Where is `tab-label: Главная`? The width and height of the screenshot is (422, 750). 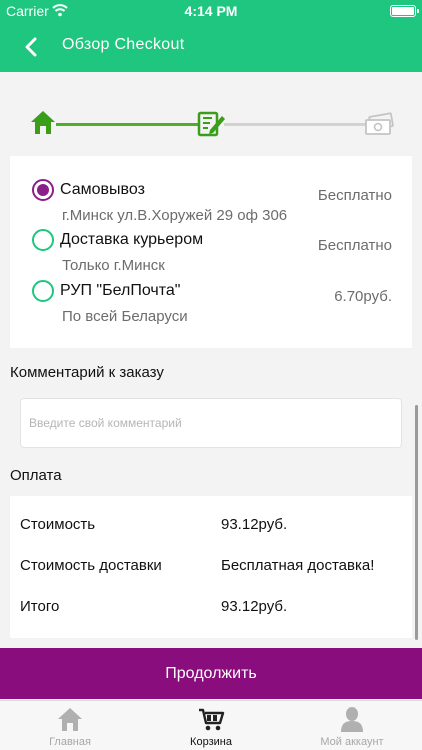
tab-label: Главная is located at coordinates (70, 742).